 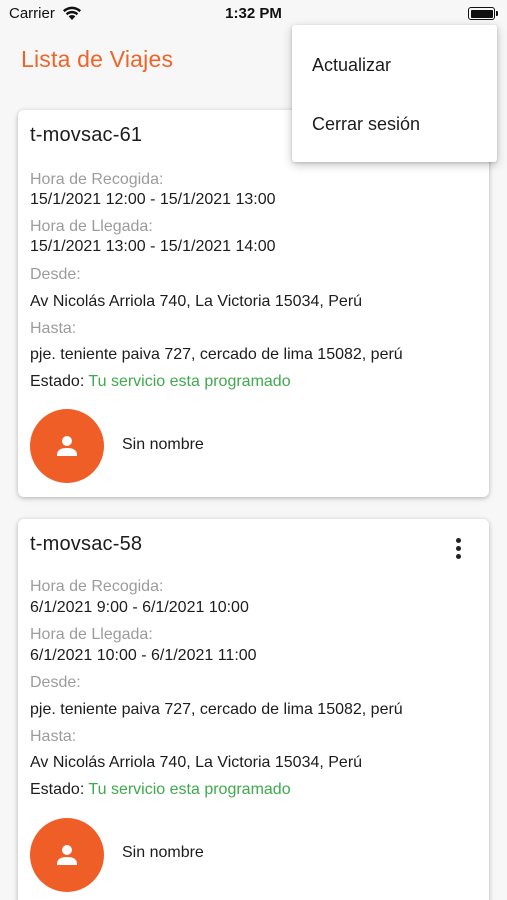 I want to click on menu-item-refresh: Actualizar, so click(x=394, y=65).